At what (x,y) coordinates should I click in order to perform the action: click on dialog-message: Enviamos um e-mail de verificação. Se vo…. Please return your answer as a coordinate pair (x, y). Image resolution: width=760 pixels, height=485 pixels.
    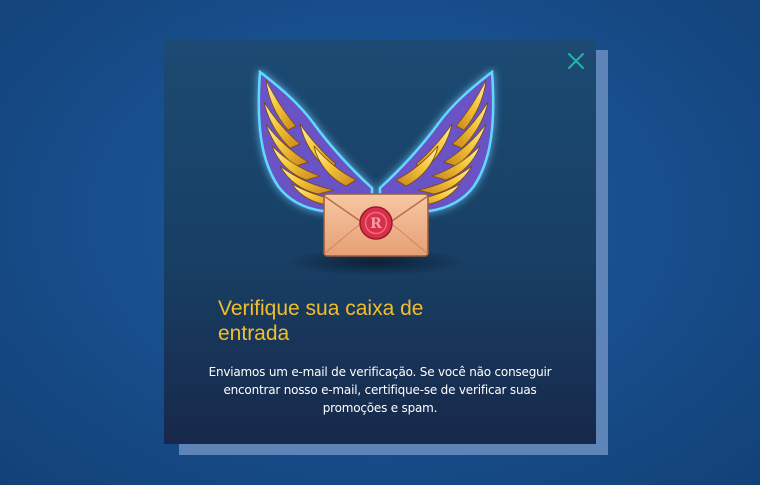
    Looking at the image, I should click on (380, 390).